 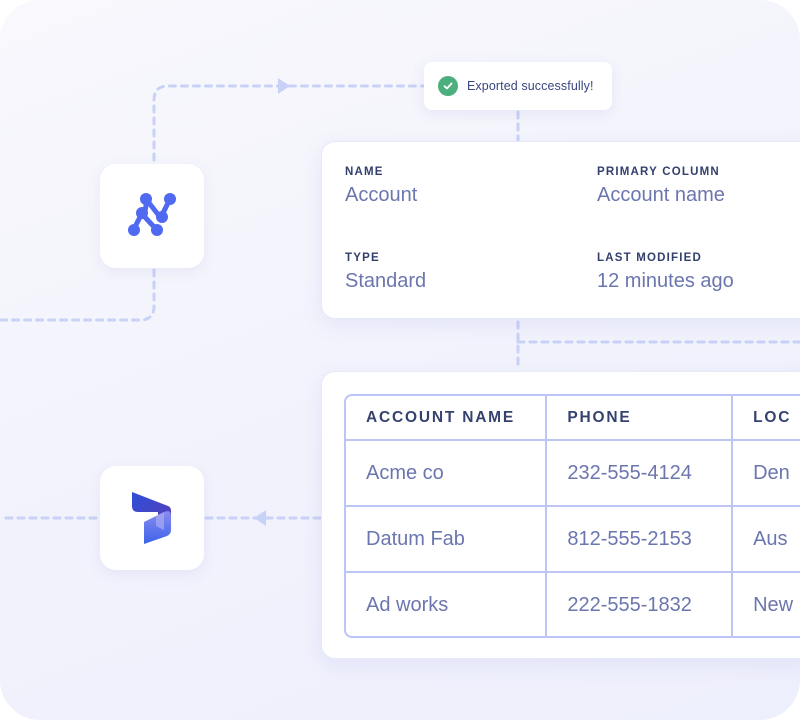 I want to click on field-label: Type, so click(x=362, y=258).